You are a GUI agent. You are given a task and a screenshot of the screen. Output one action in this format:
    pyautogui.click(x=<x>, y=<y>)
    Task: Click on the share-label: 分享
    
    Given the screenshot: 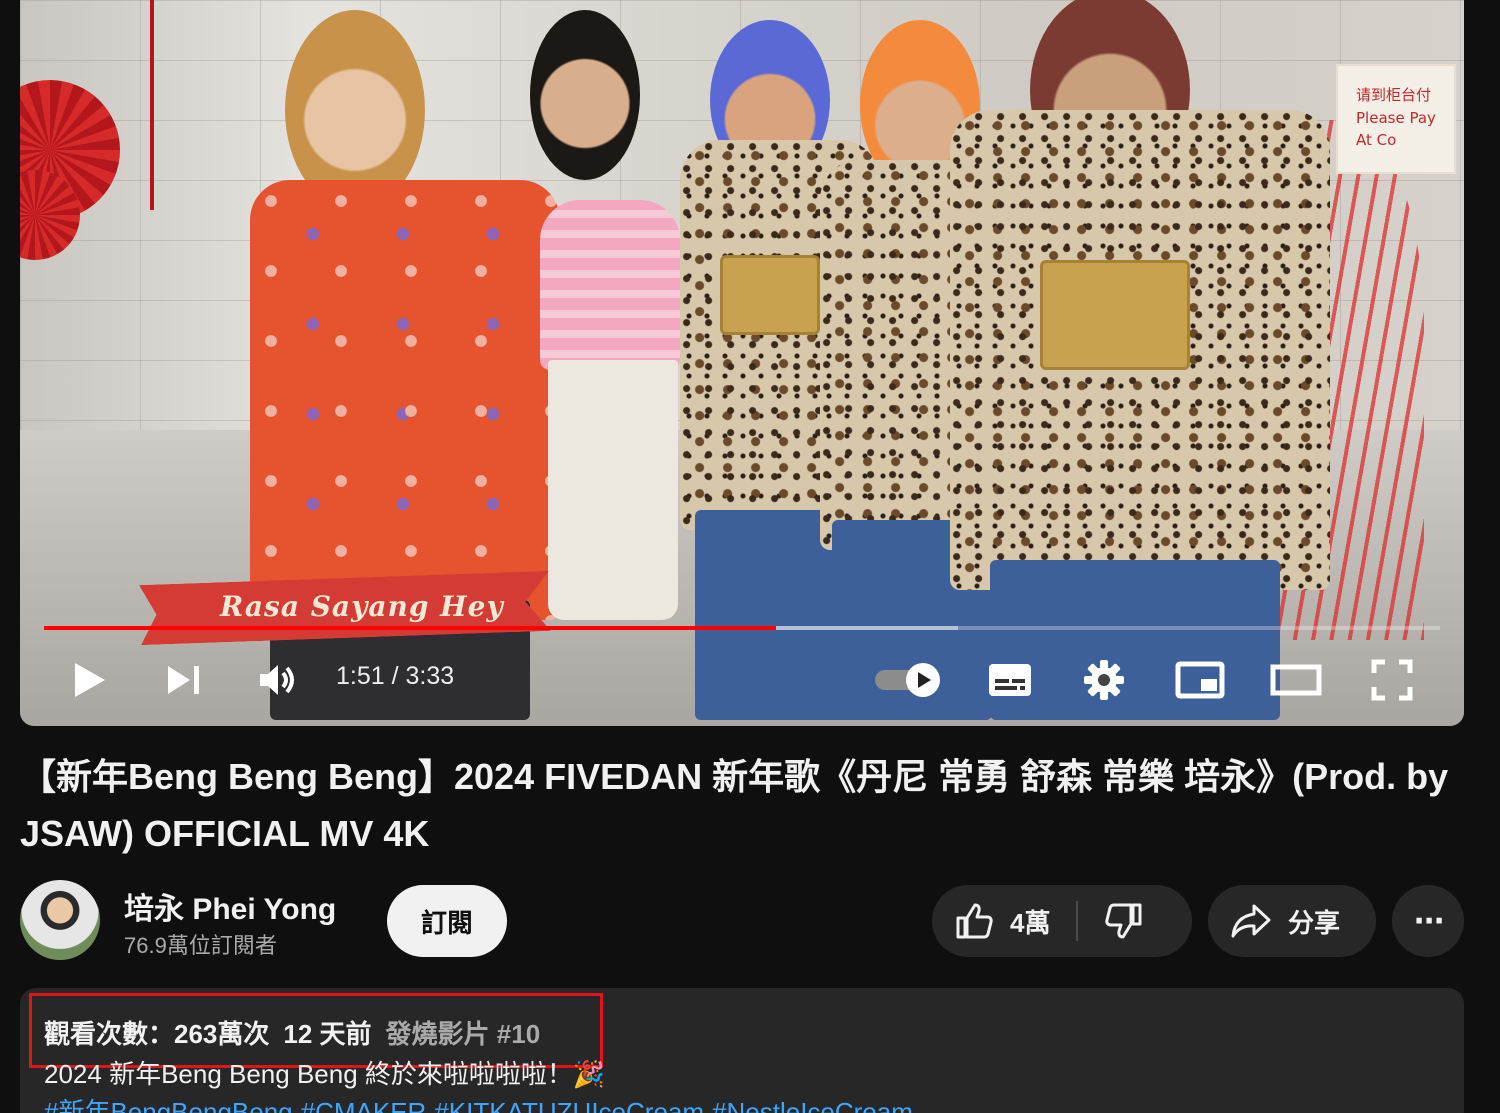 What is the action you would take?
    pyautogui.click(x=1314, y=922)
    